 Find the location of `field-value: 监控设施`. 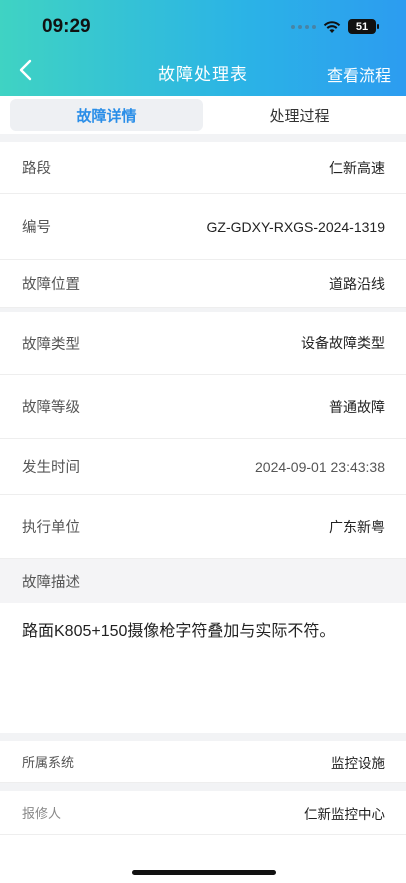

field-value: 监控设施 is located at coordinates (358, 763).